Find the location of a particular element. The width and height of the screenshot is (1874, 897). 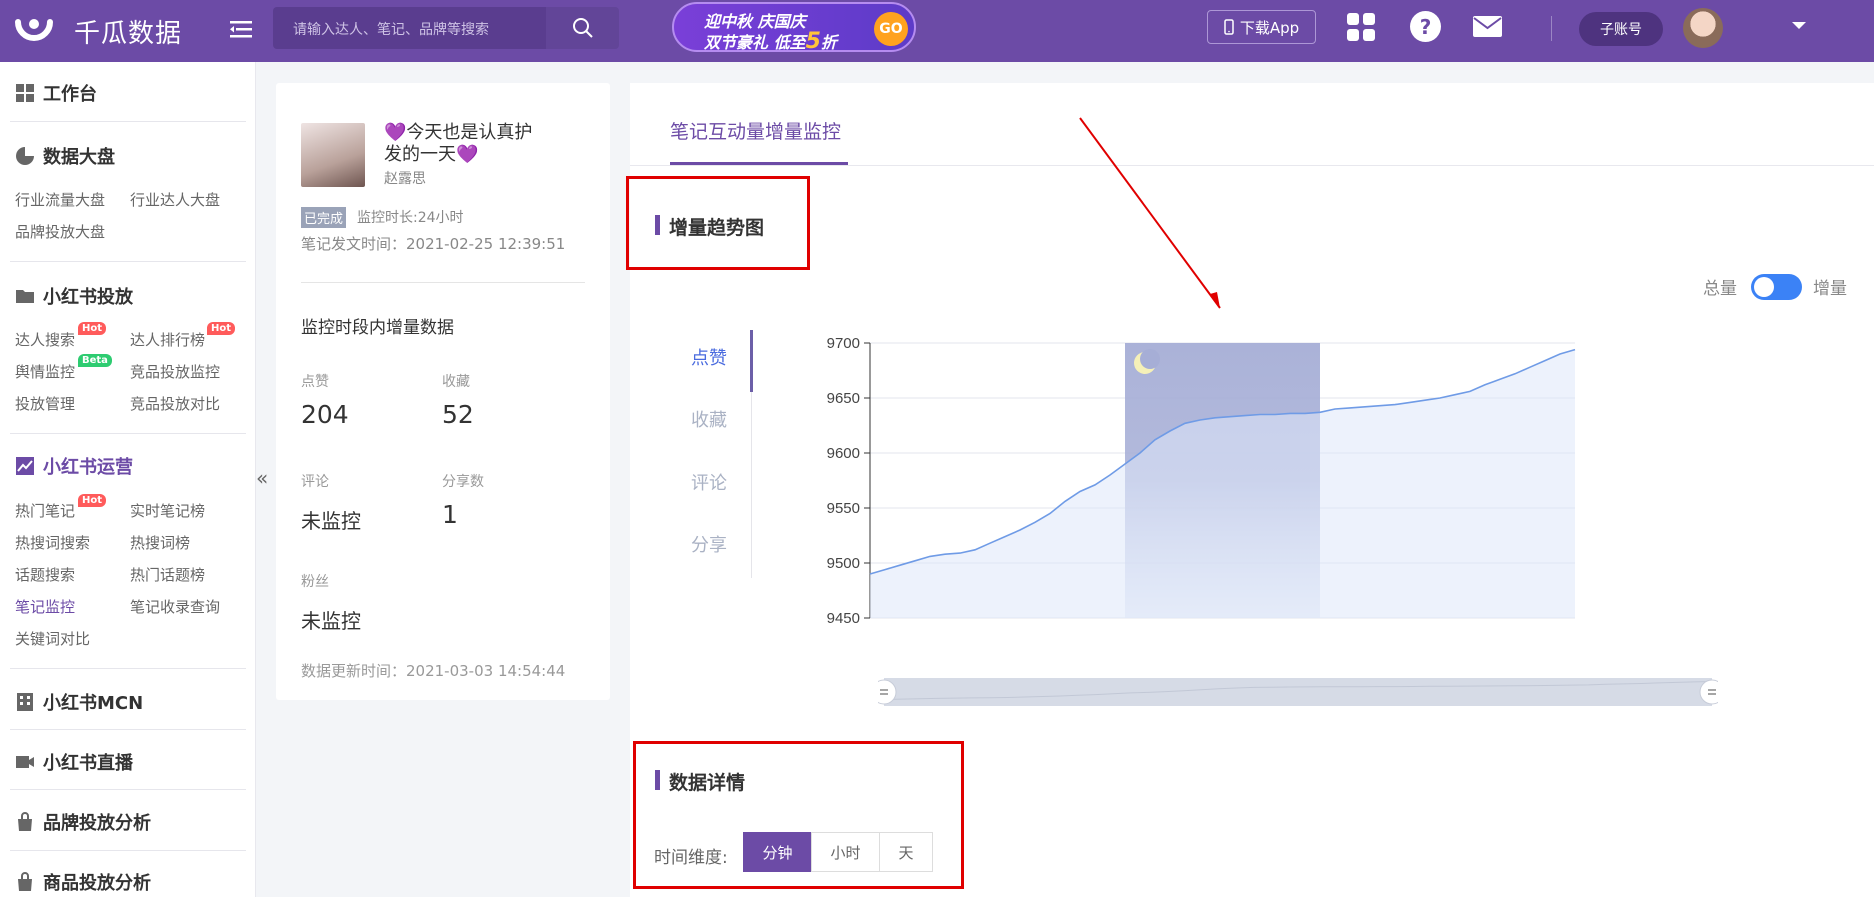

sidebar-item-live: 小红书直播 is located at coordinates (74, 762).